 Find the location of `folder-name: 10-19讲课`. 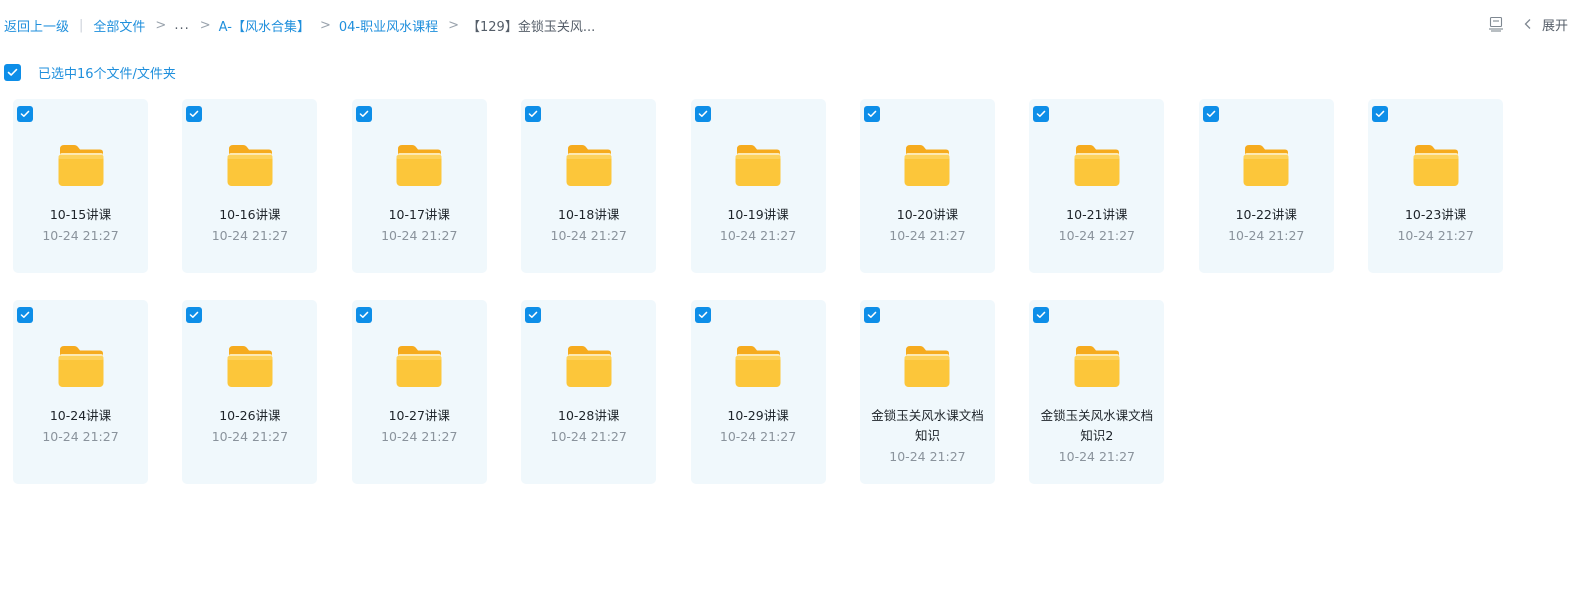

folder-name: 10-19讲课 is located at coordinates (758, 214).